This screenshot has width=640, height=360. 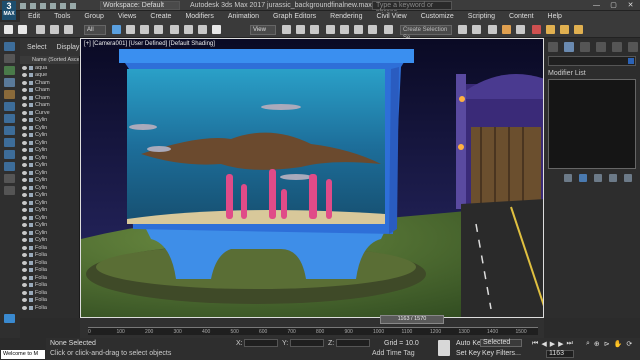 What do you see at coordinates (569, 47) in the screenshot?
I see `modify-tab-icon` at bounding box center [569, 47].